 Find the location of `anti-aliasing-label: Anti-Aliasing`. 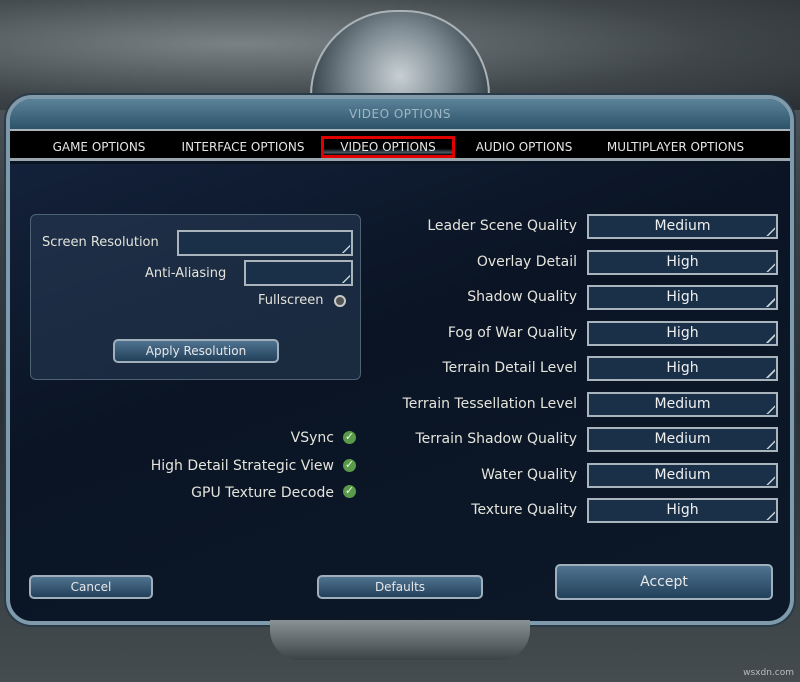

anti-aliasing-label: Anti-Aliasing is located at coordinates (186, 273).